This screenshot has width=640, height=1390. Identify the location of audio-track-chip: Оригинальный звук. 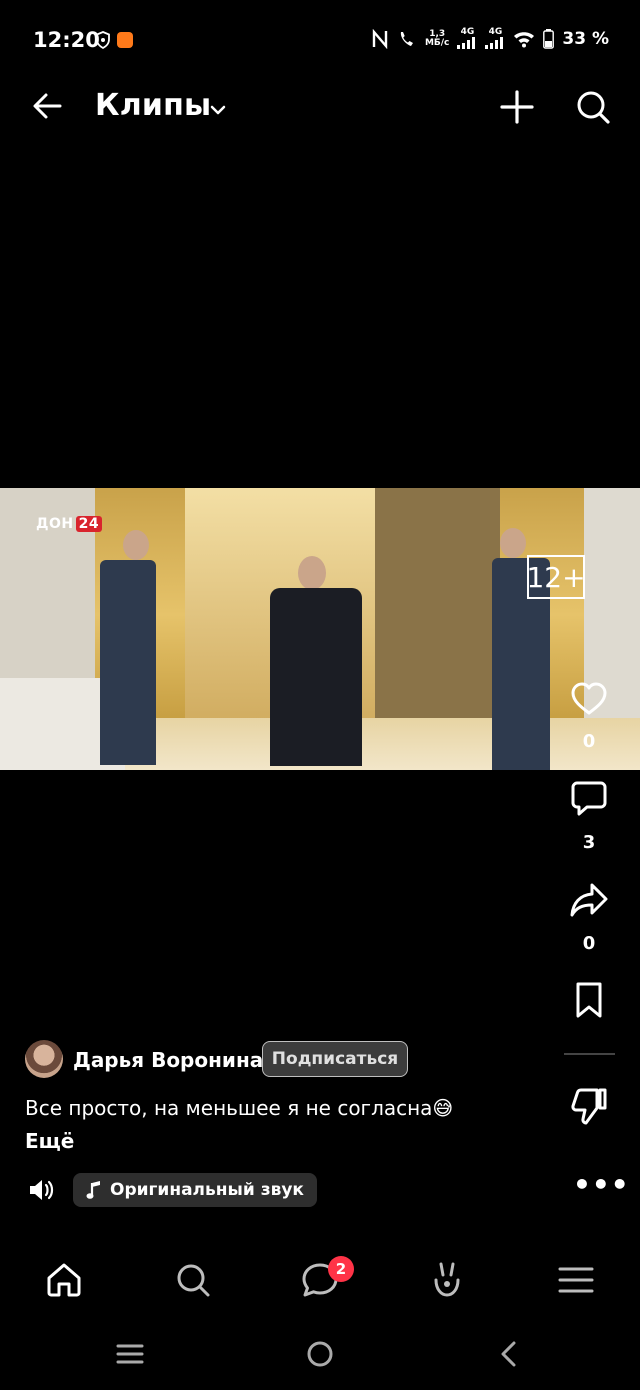
(195, 1190).